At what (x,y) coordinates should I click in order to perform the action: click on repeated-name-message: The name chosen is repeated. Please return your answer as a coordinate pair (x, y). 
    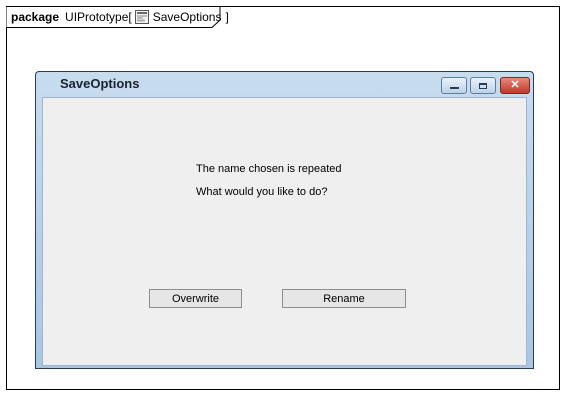
    Looking at the image, I should click on (269, 169).